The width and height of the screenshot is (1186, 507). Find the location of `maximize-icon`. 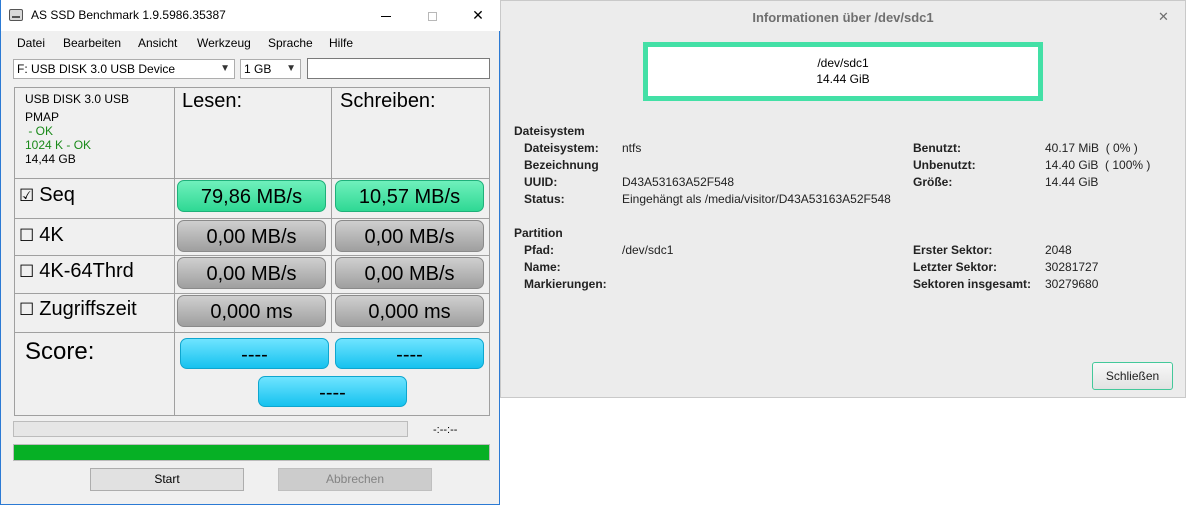

maximize-icon is located at coordinates (432, 16).